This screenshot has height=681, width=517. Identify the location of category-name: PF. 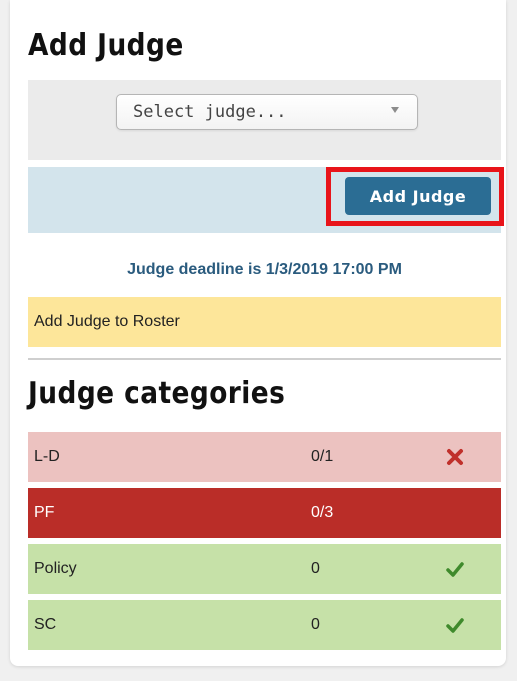
(44, 512).